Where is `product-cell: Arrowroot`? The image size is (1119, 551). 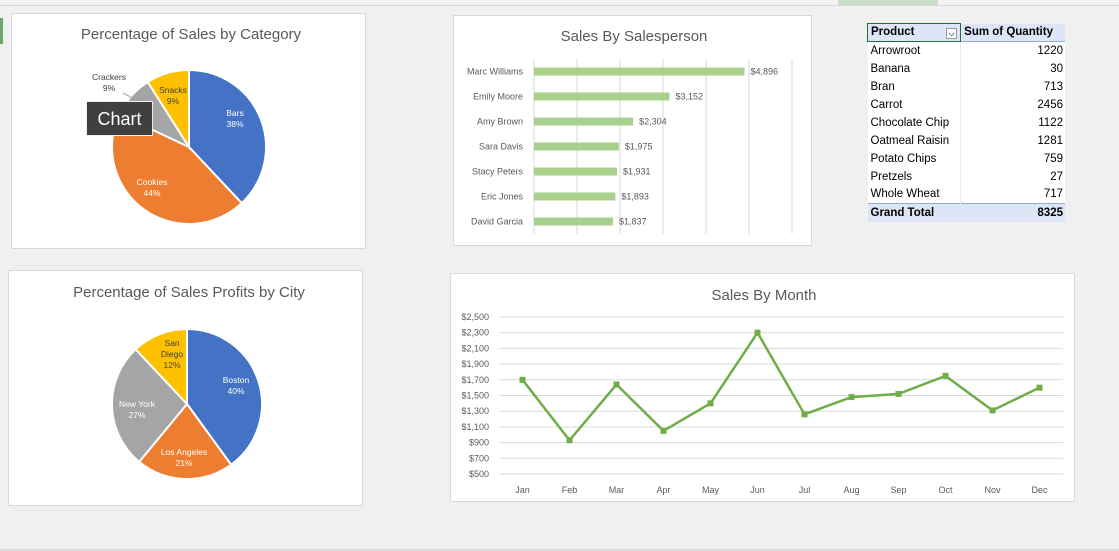
product-cell: Arrowroot is located at coordinates (914, 50).